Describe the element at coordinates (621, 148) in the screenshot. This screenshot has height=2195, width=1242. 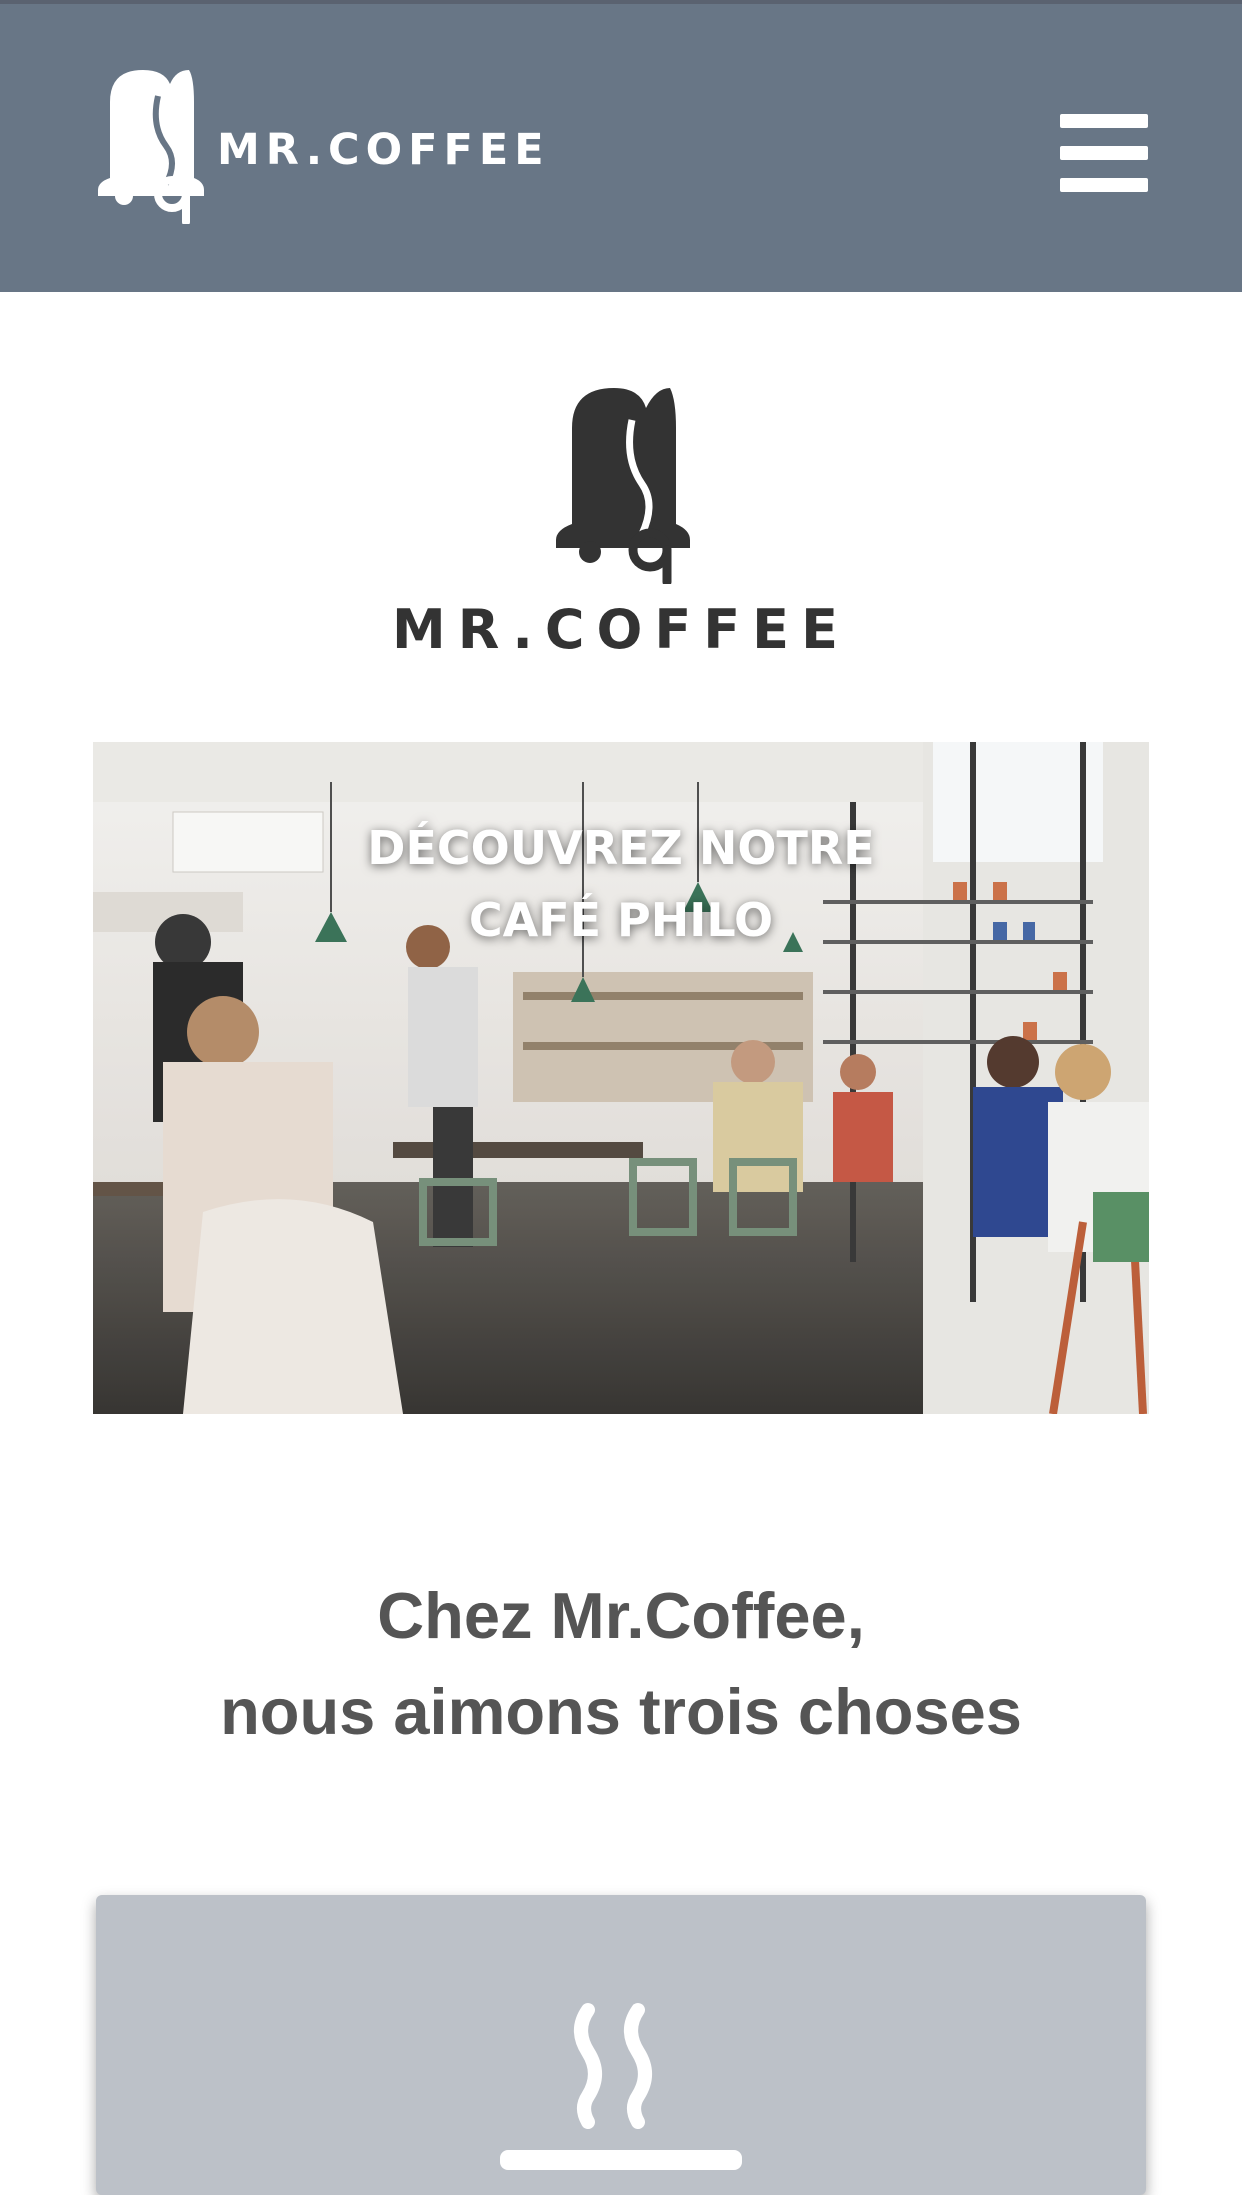
I see `site-header: MR.COFFEE` at that location.